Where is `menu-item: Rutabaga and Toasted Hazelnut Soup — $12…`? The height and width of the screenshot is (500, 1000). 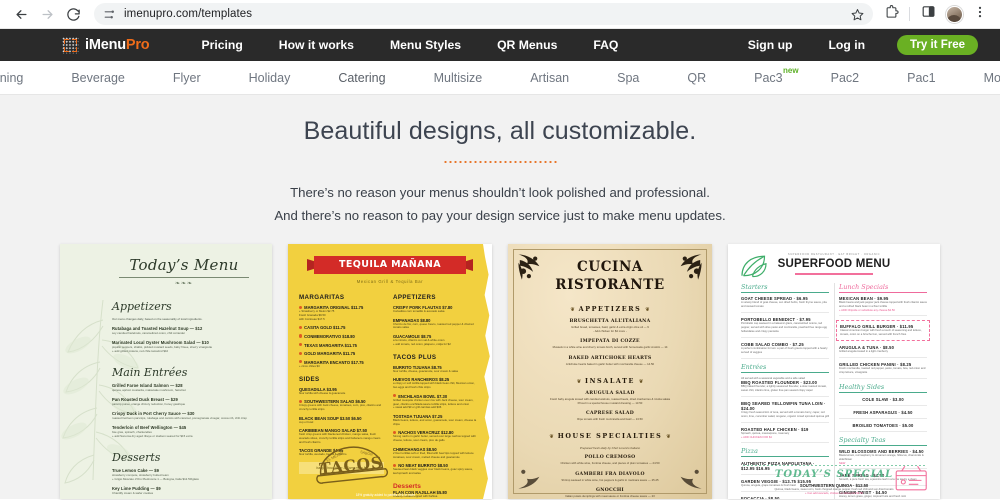
menu-item: Rutabaga and Toasted Hazelnut Soup — $12… is located at coordinates (184, 330).